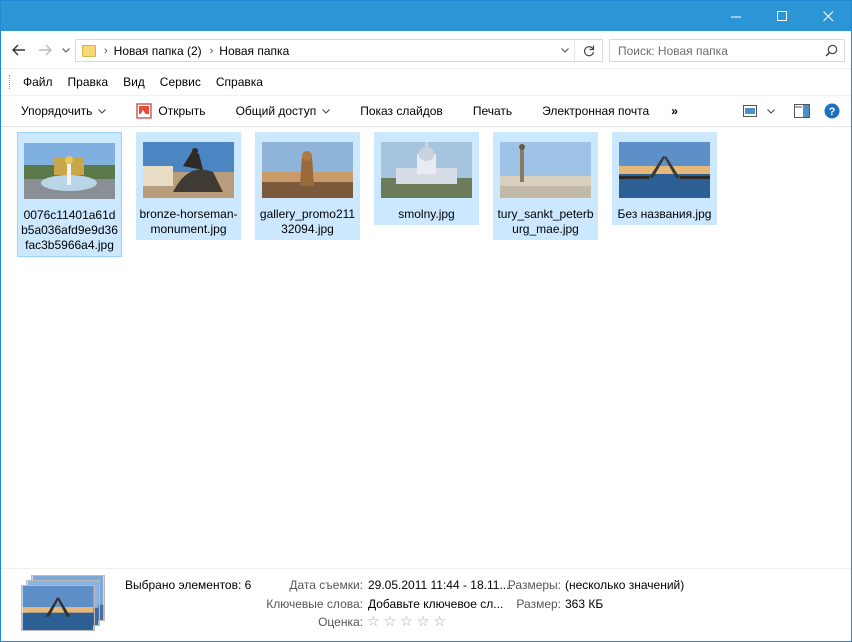  I want to click on back-button, so click(19, 50).